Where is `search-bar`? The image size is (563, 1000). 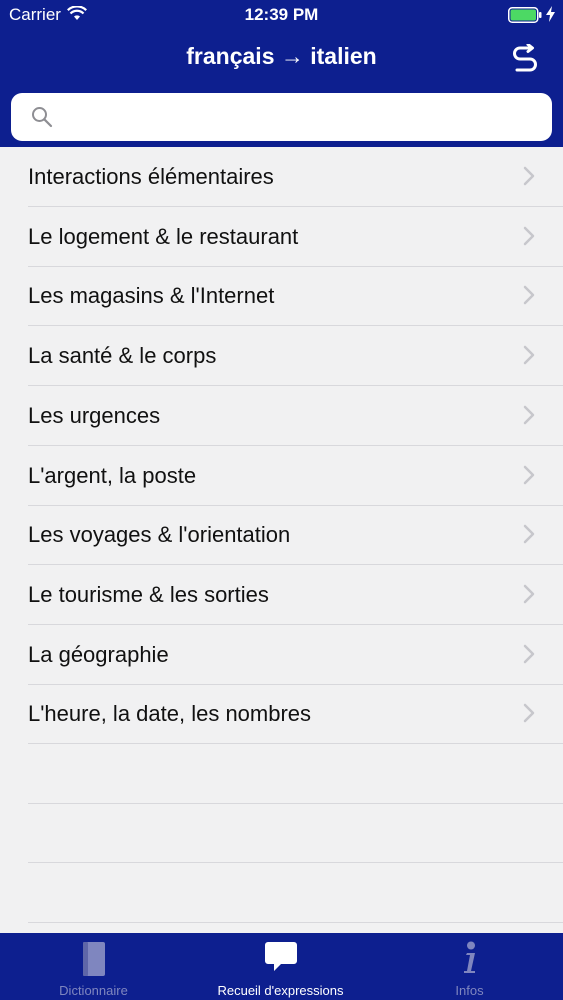
search-bar is located at coordinates (281, 117).